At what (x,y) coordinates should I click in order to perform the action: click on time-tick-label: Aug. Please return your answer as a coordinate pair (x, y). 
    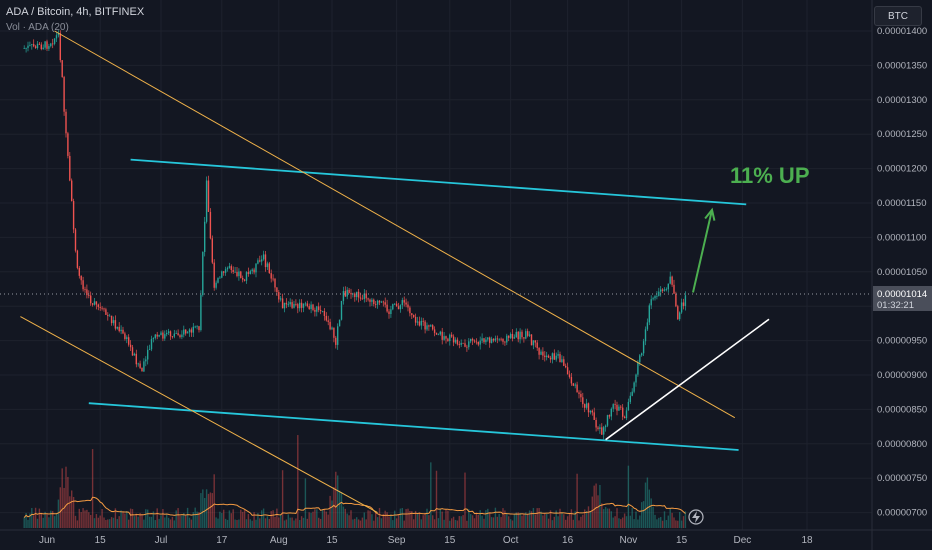
    Looking at the image, I should click on (279, 540).